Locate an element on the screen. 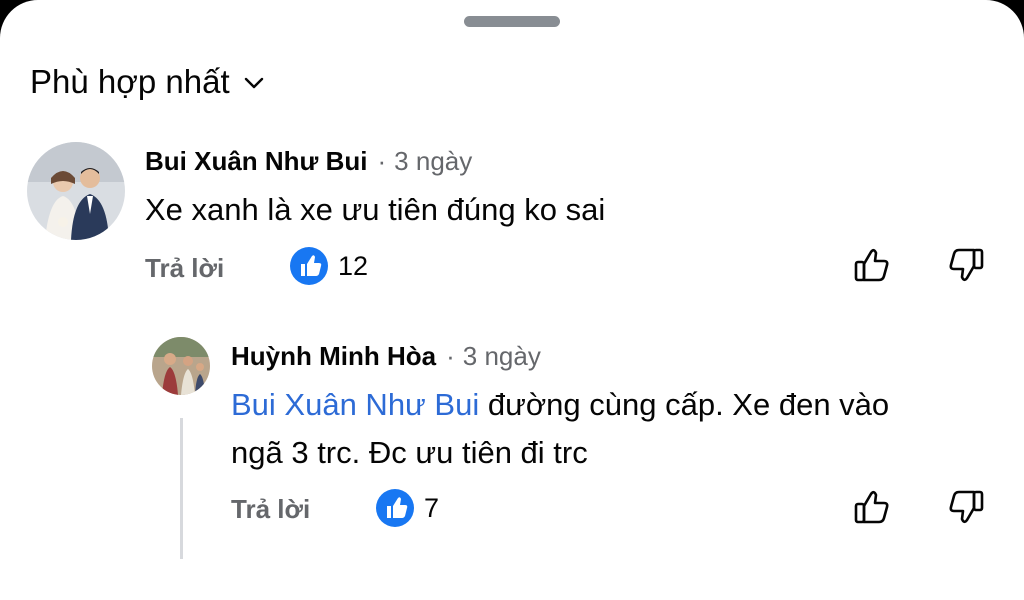  thread-line is located at coordinates (181, 488).